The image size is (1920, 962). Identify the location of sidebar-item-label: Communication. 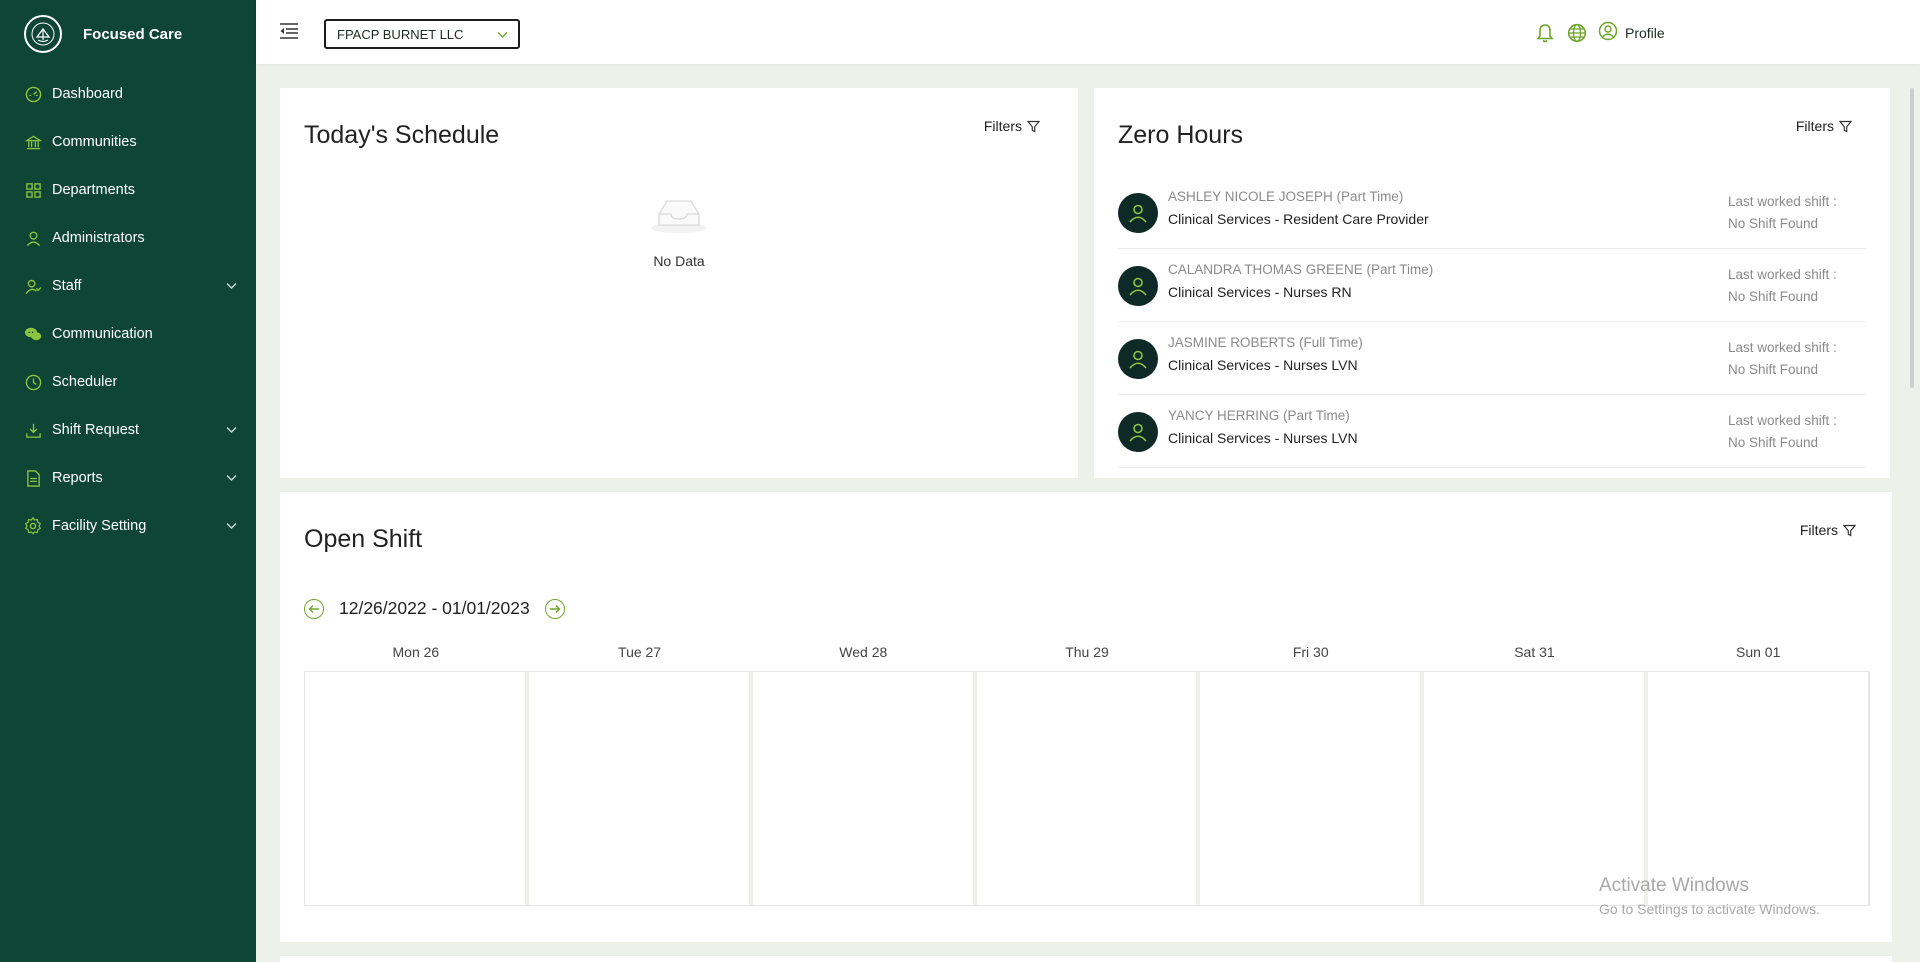
(102, 334).